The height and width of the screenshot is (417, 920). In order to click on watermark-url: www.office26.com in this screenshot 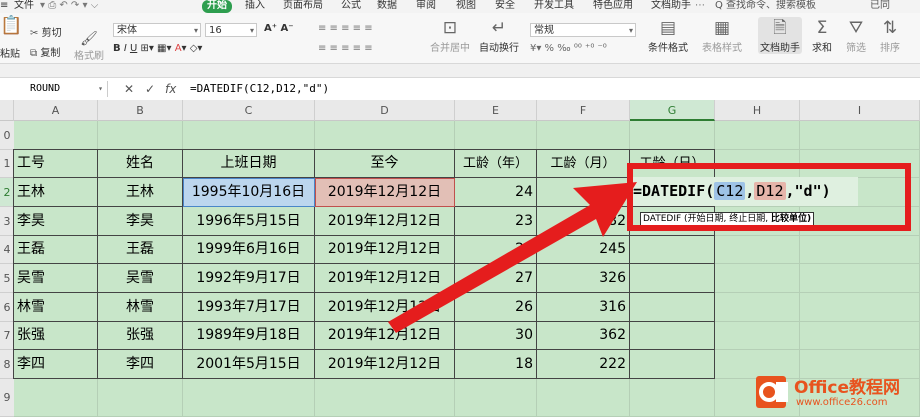, I will do `click(842, 402)`.